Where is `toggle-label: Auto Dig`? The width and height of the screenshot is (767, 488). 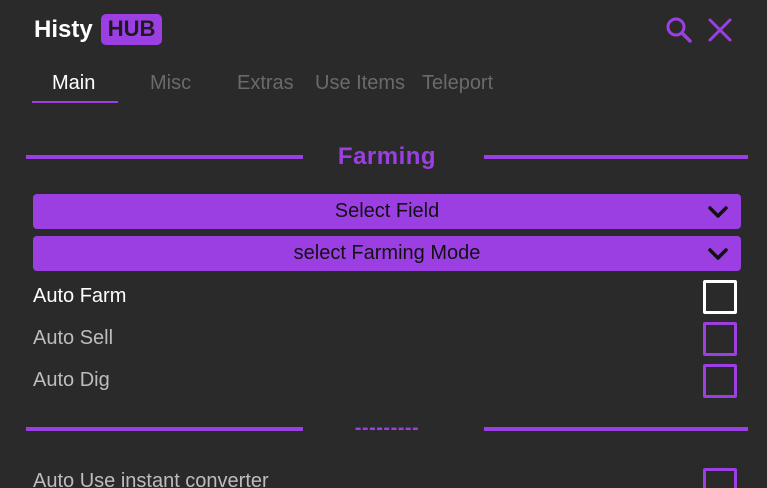 toggle-label: Auto Dig is located at coordinates (71, 380).